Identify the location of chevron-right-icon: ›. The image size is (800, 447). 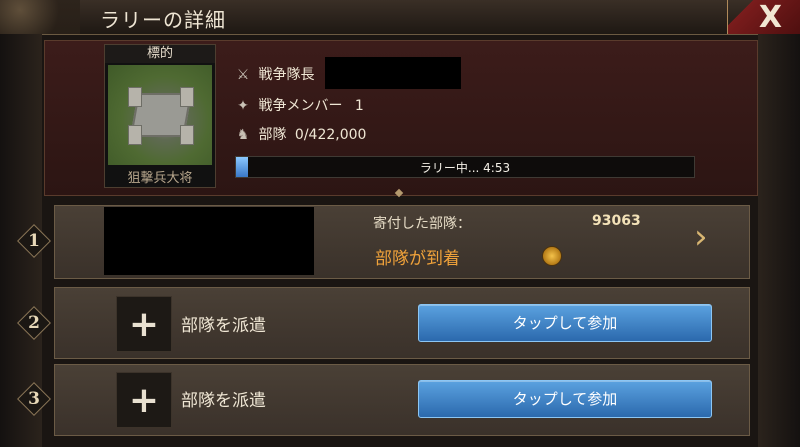
(701, 237).